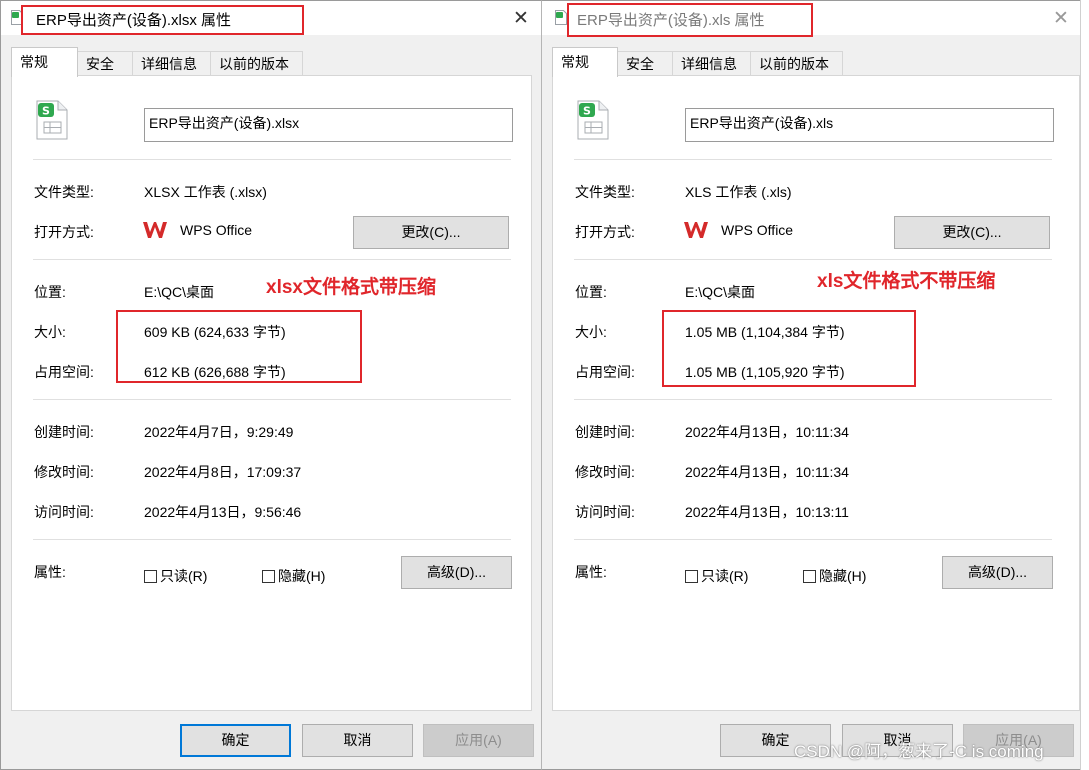 Image resolution: width=1089 pixels, height=770 pixels. I want to click on created-value: 2022年4月7日，9:29:49, so click(219, 432).